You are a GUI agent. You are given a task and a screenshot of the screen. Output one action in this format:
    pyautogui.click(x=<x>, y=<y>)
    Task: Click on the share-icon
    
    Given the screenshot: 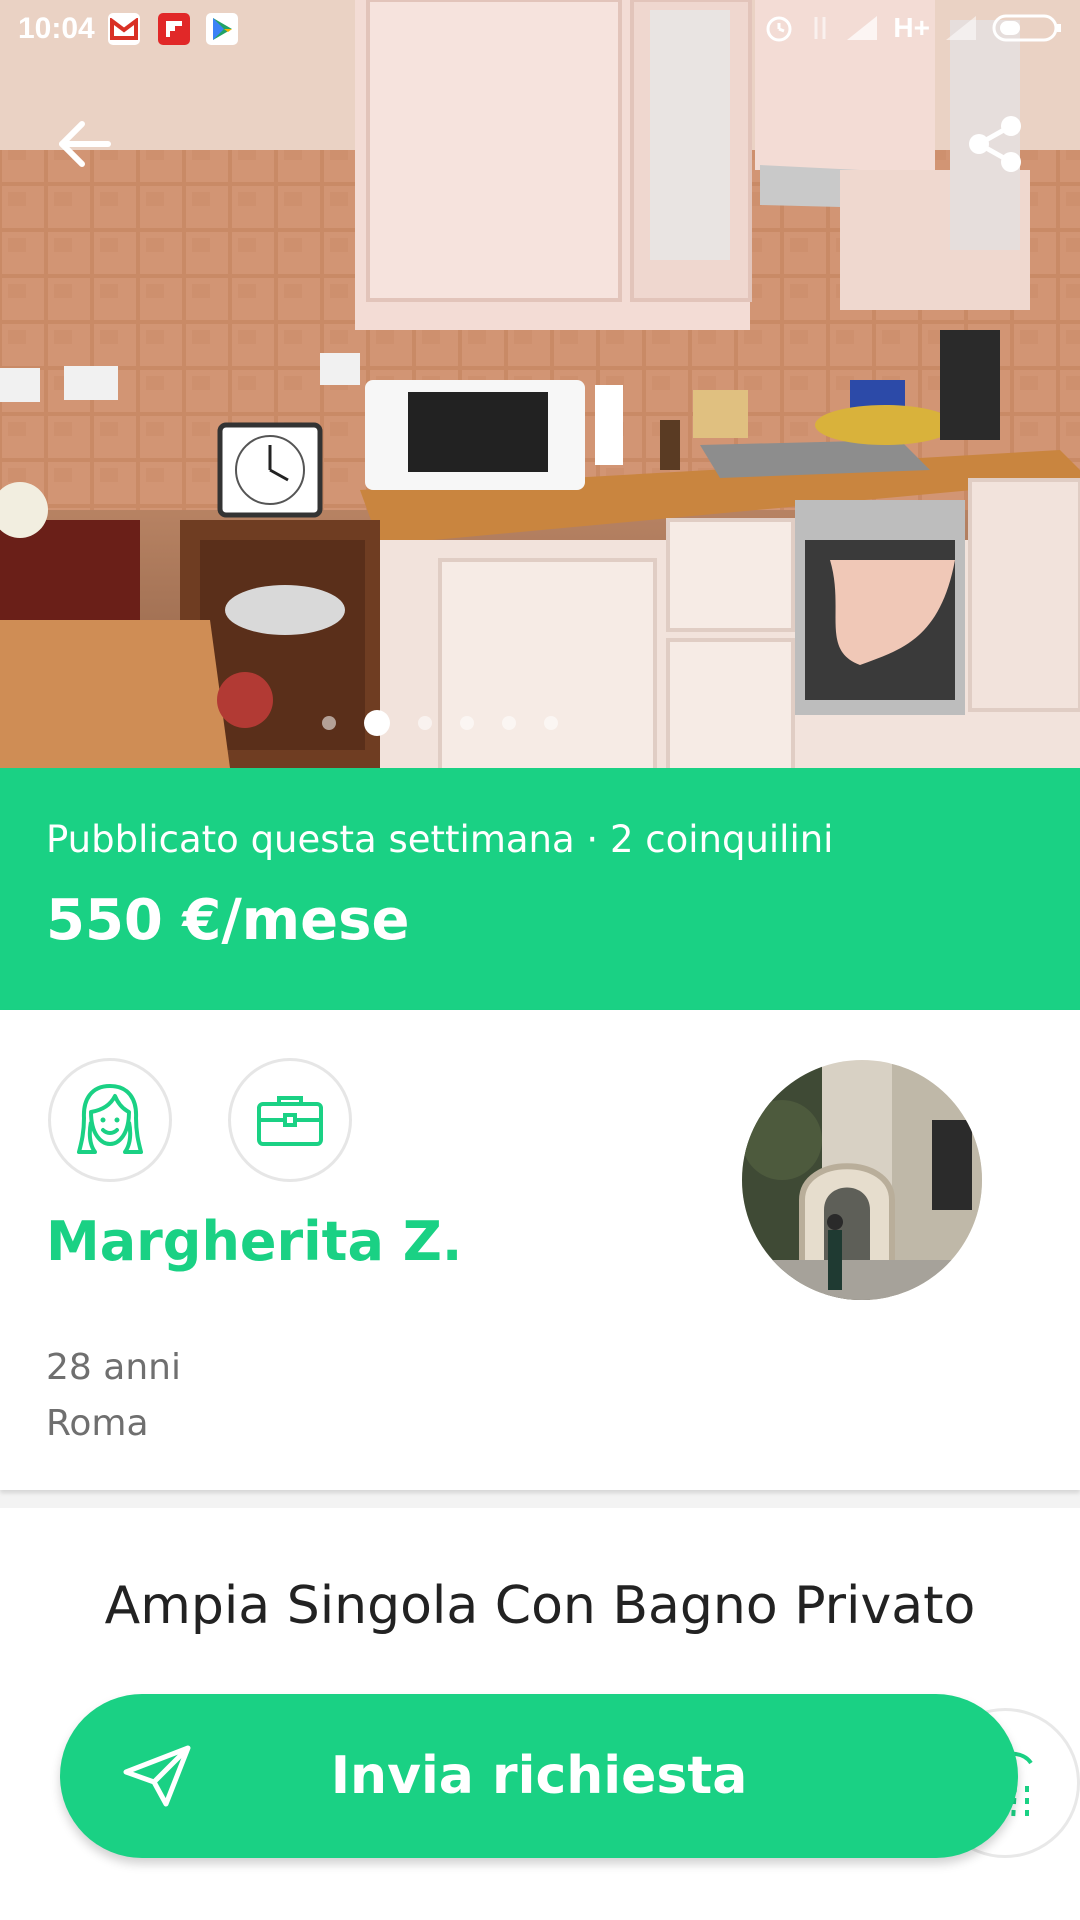 What is the action you would take?
    pyautogui.click(x=995, y=144)
    